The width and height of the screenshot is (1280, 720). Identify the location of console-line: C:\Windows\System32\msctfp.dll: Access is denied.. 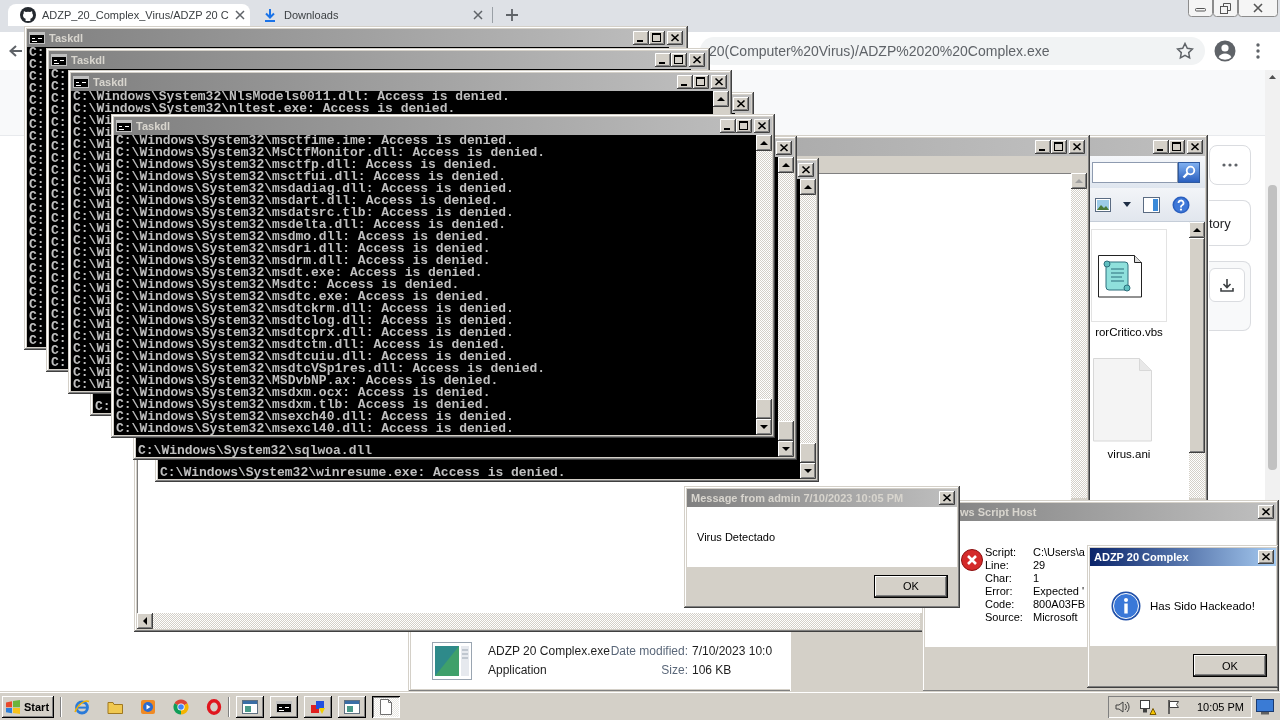
(307, 165).